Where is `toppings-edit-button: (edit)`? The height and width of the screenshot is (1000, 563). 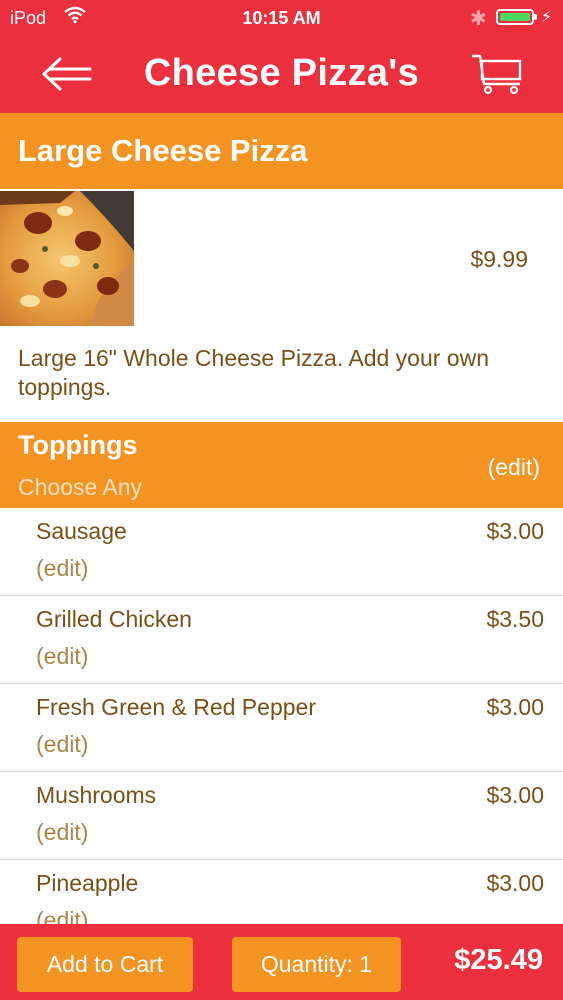
toppings-edit-button: (edit) is located at coordinates (514, 467).